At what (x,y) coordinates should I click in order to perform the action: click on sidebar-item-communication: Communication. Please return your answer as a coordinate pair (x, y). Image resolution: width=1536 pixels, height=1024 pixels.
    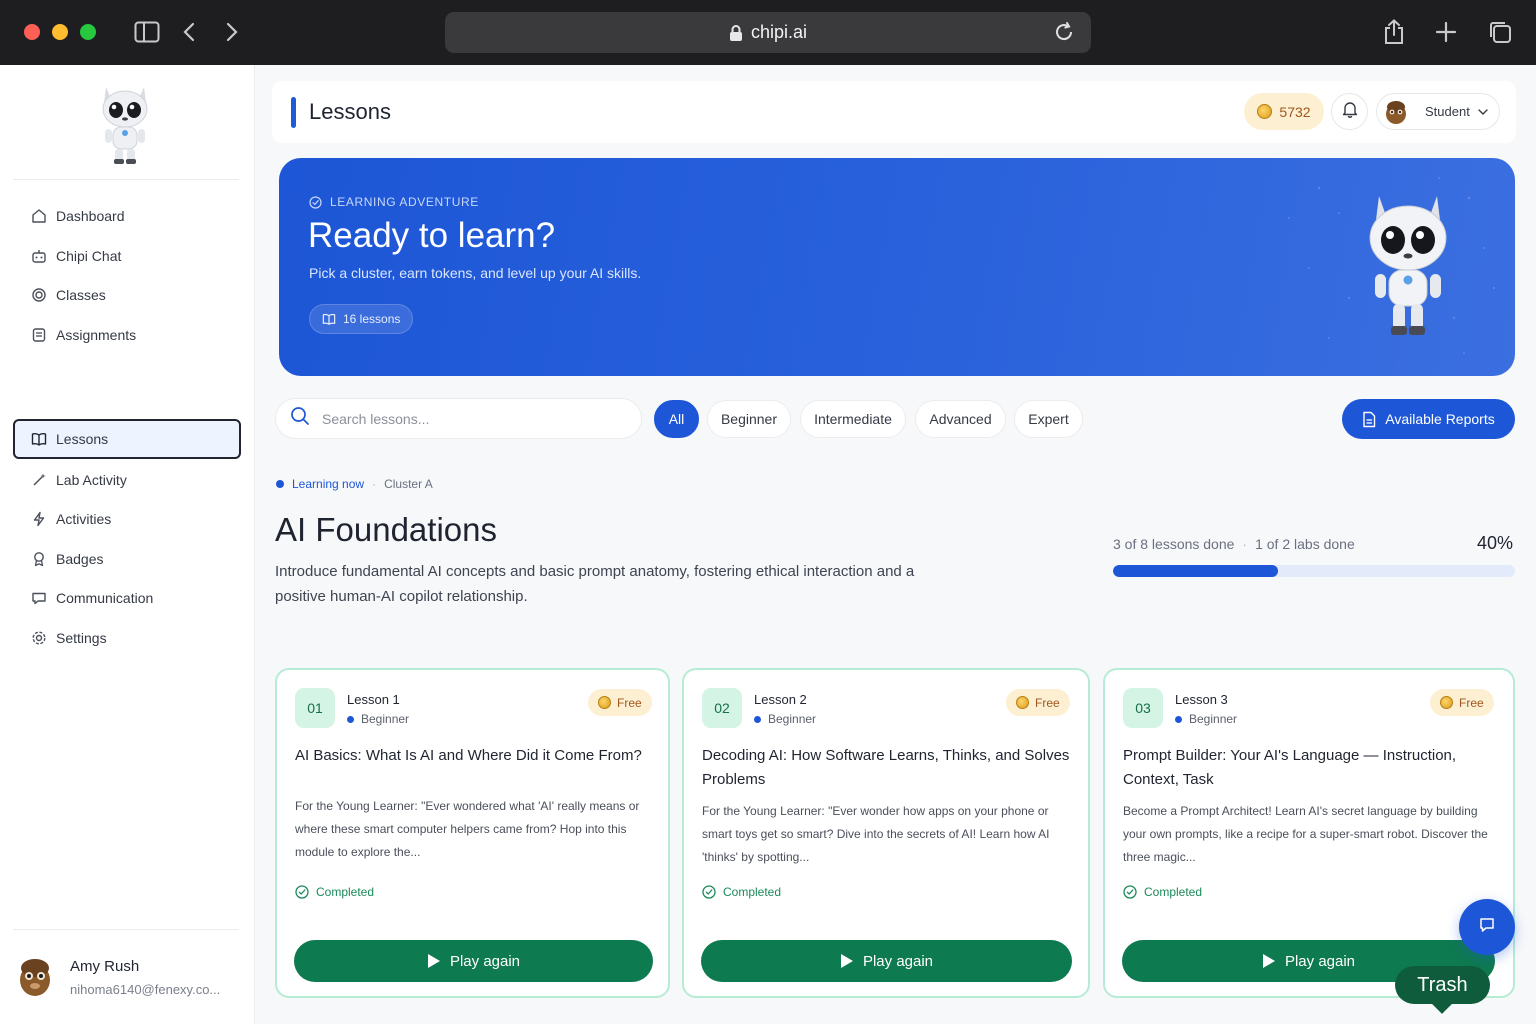
    Looking at the image, I should click on (127, 598).